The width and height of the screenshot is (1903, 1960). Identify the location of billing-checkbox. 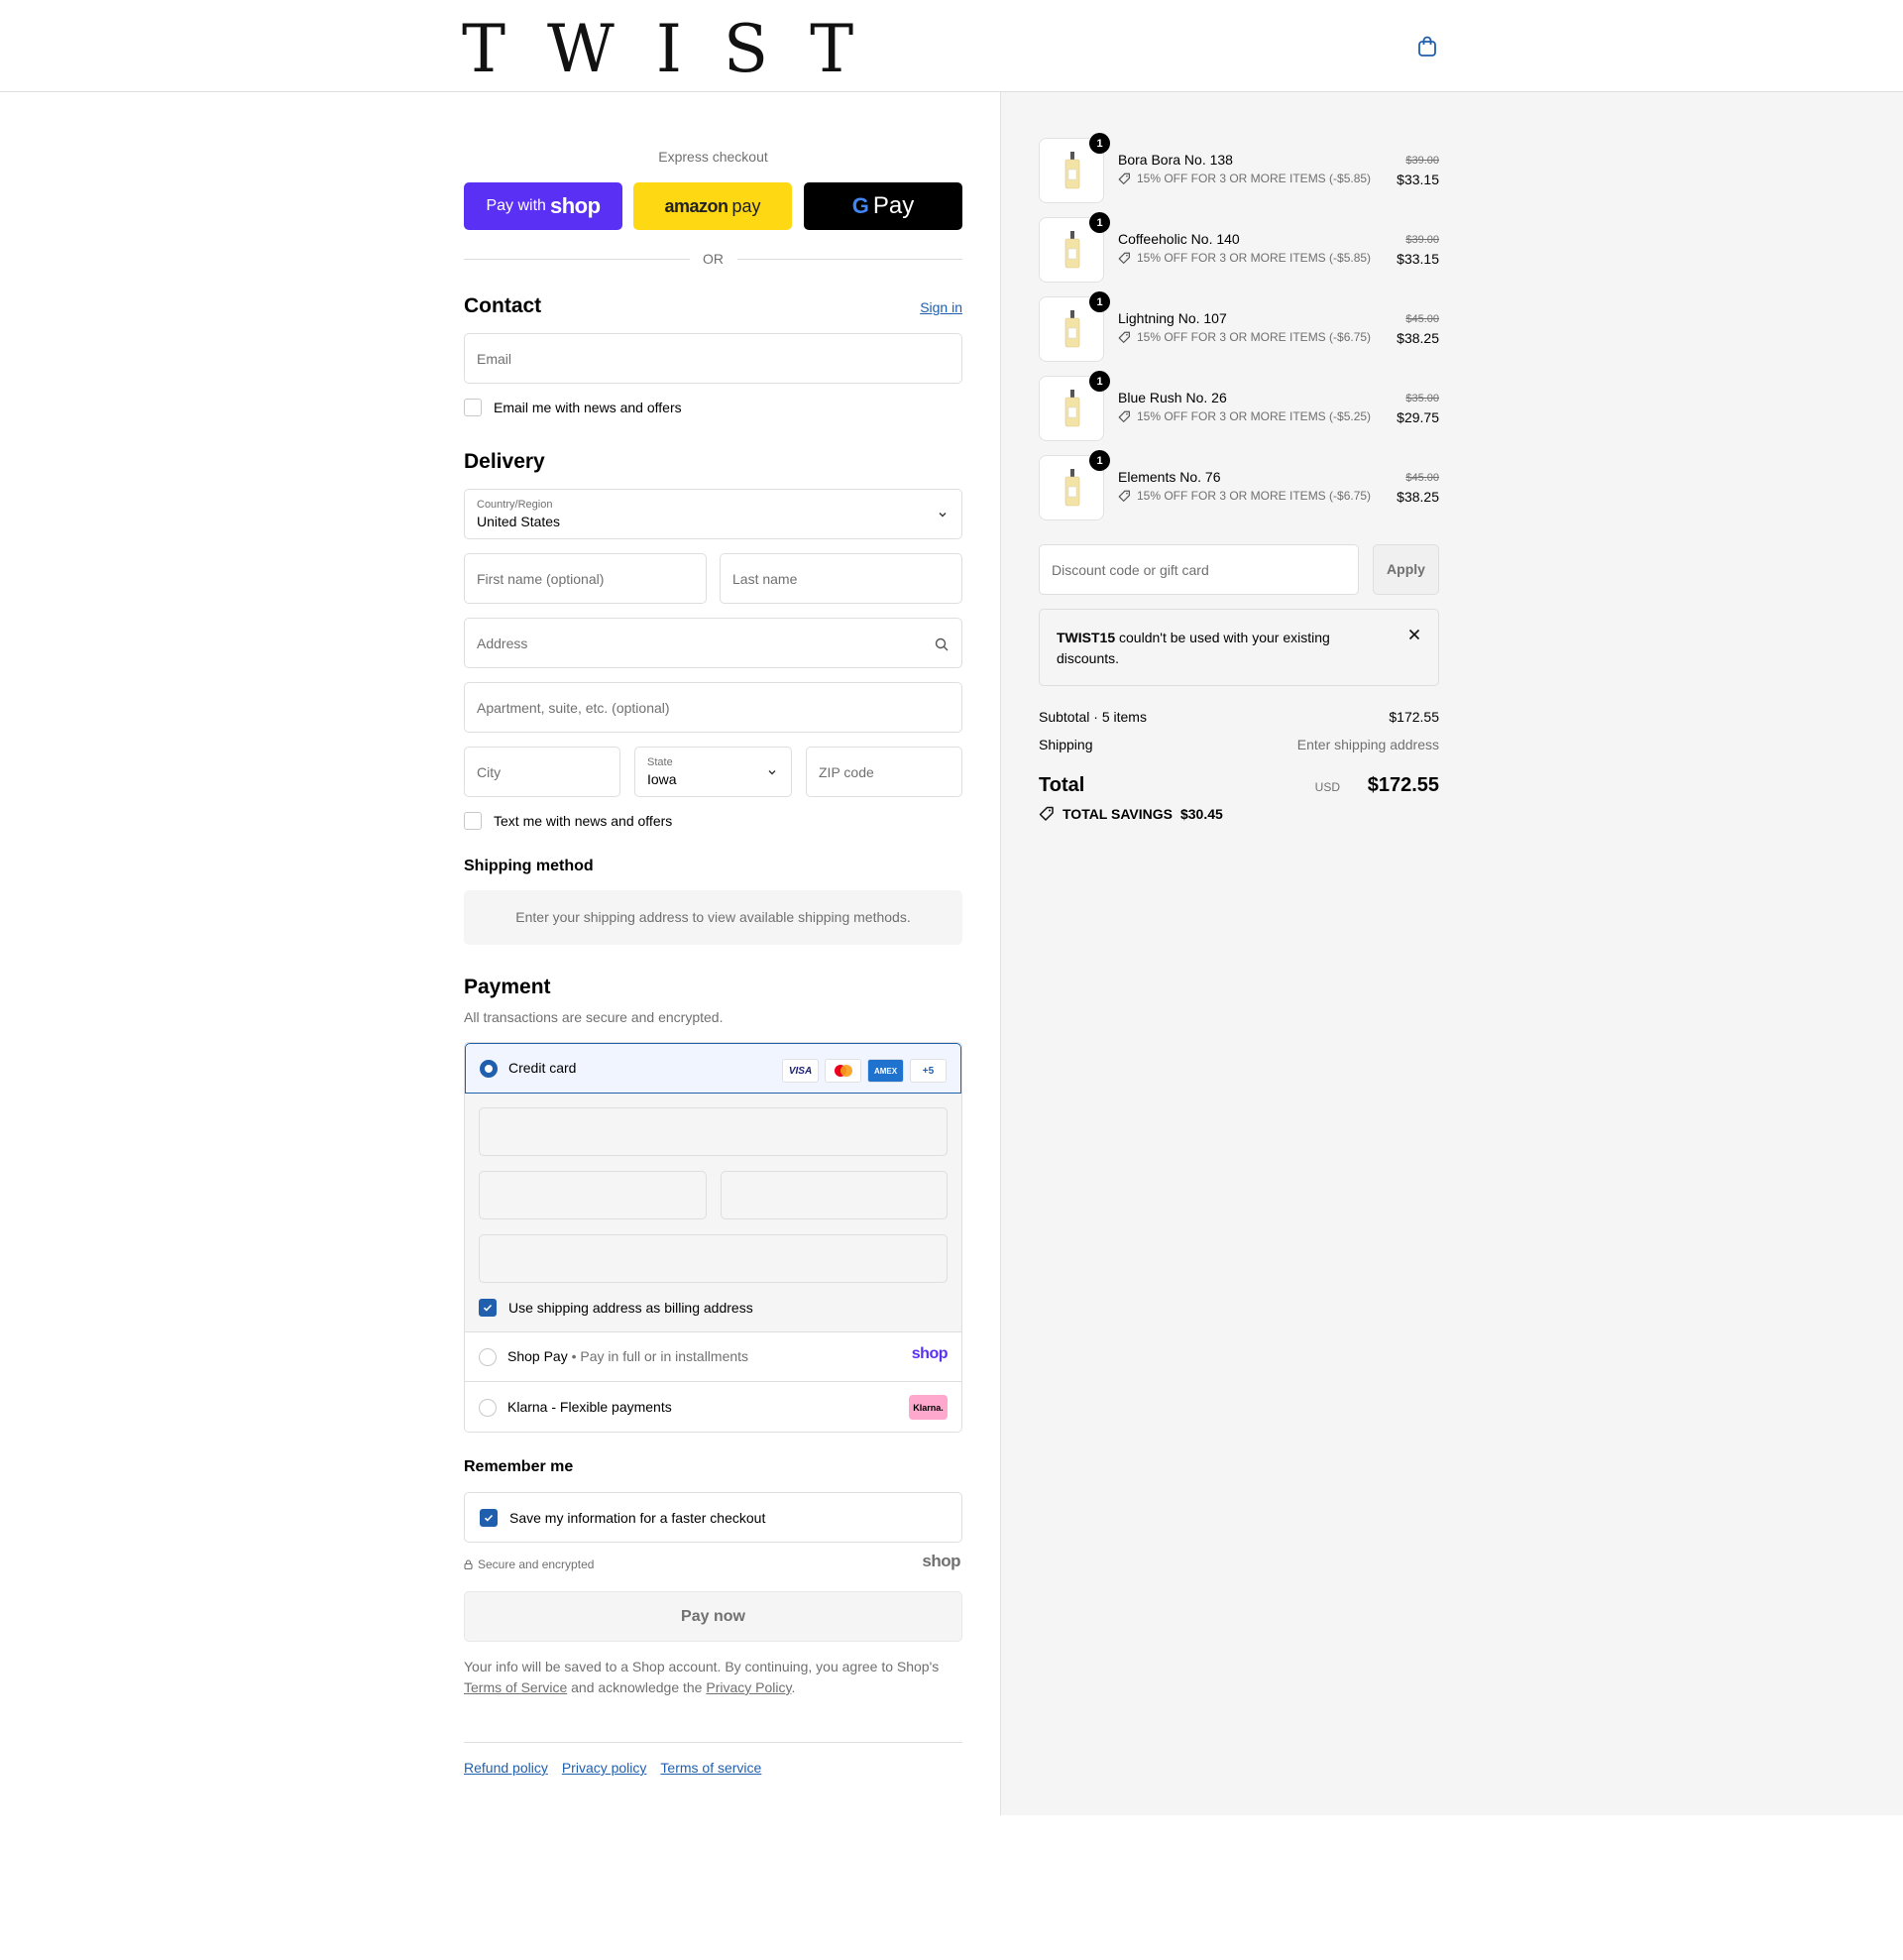
(488, 1308).